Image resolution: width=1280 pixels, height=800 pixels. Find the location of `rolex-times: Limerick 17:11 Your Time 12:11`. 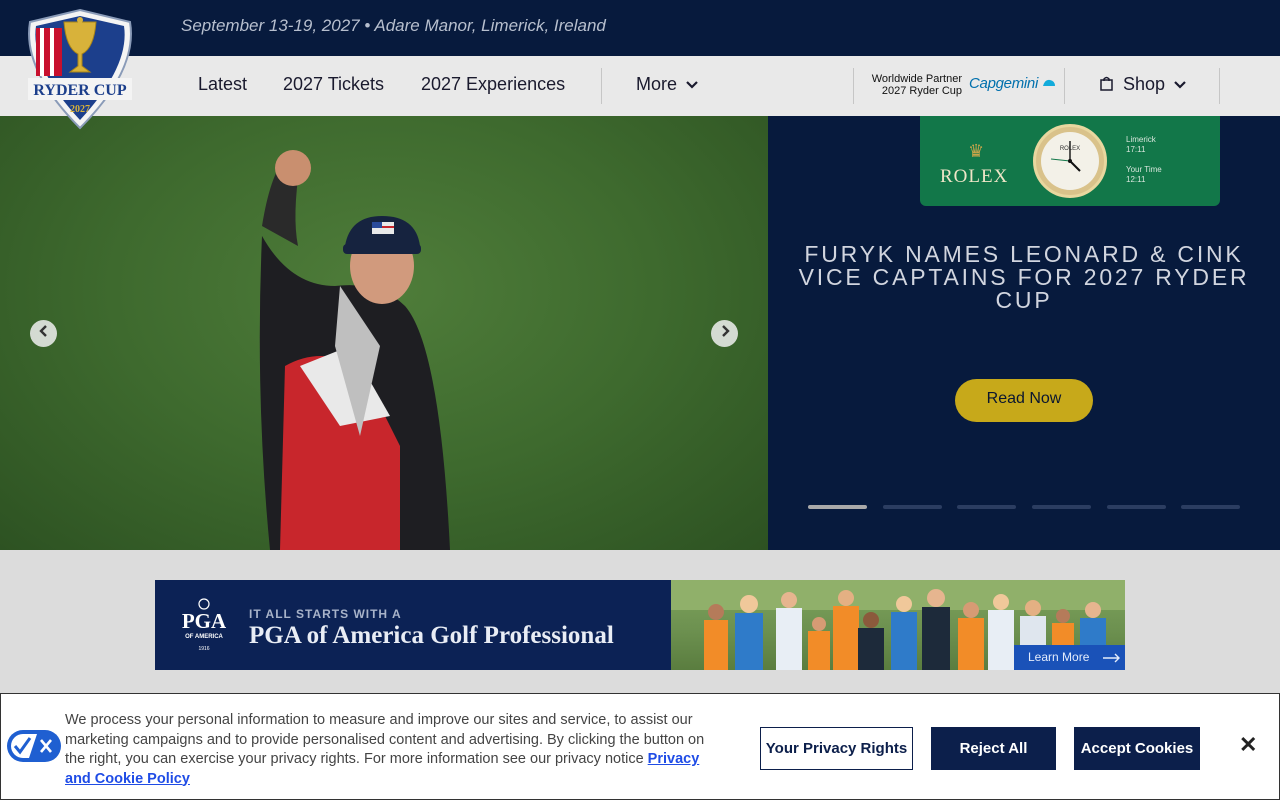

rolex-times: Limerick 17:11 Your Time 12:11 is located at coordinates (1144, 160).